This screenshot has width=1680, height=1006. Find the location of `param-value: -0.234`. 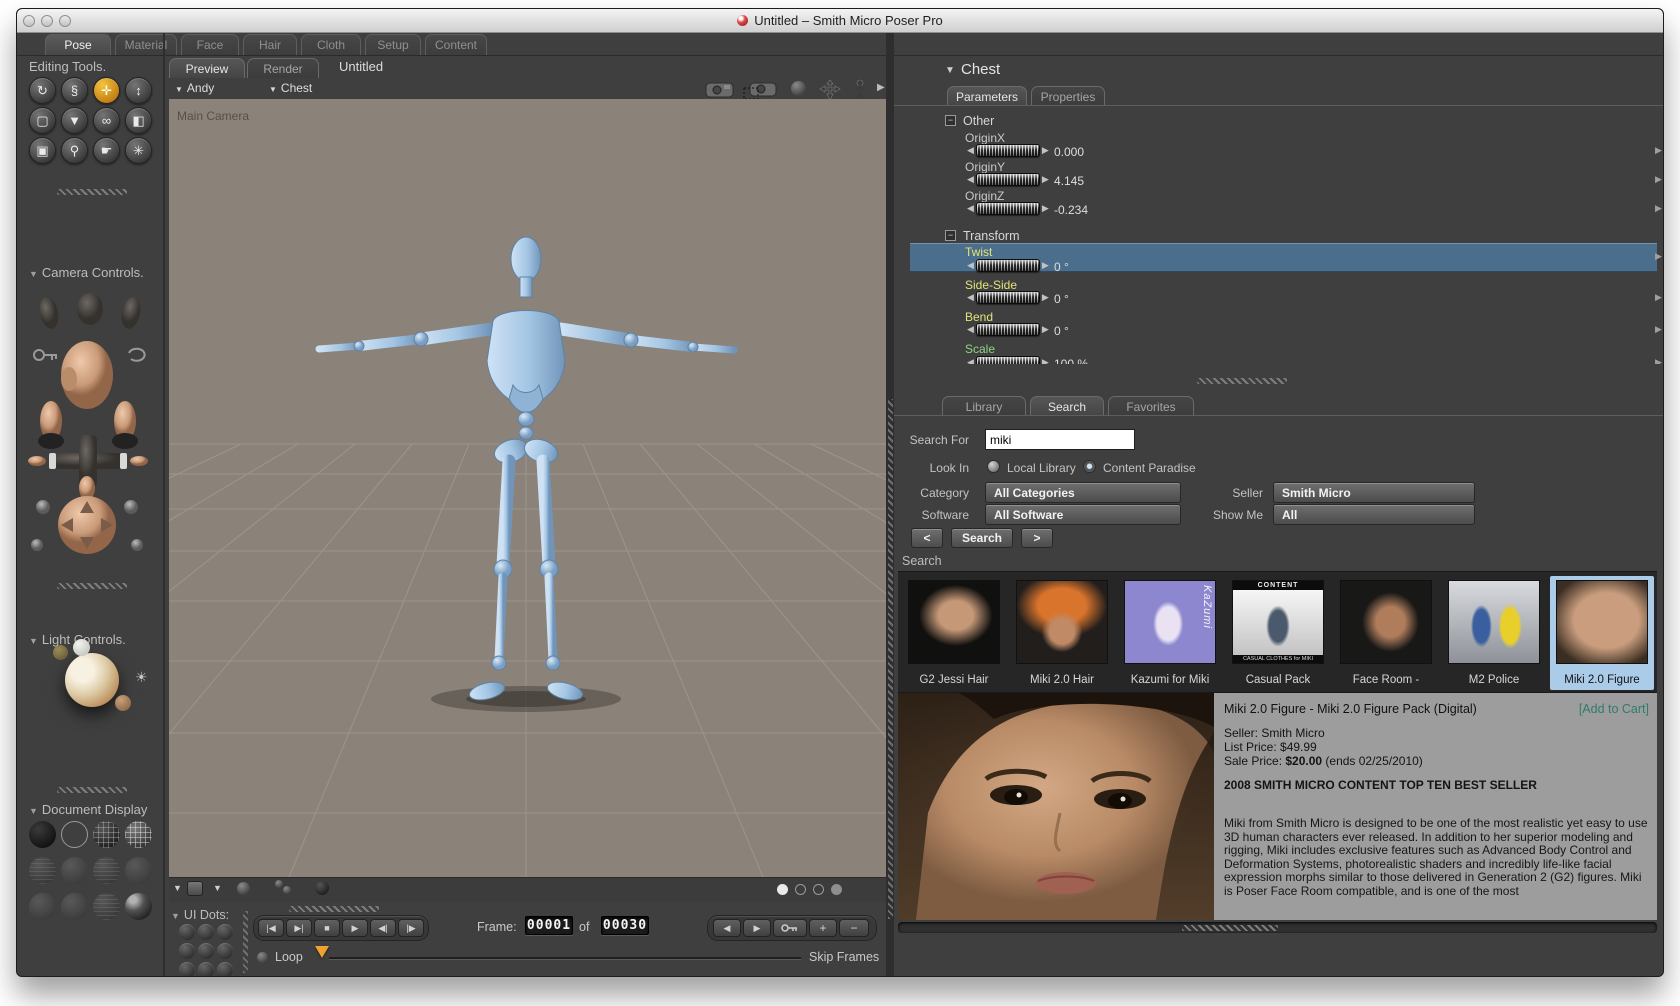

param-value: -0.234 is located at coordinates (1071, 210).